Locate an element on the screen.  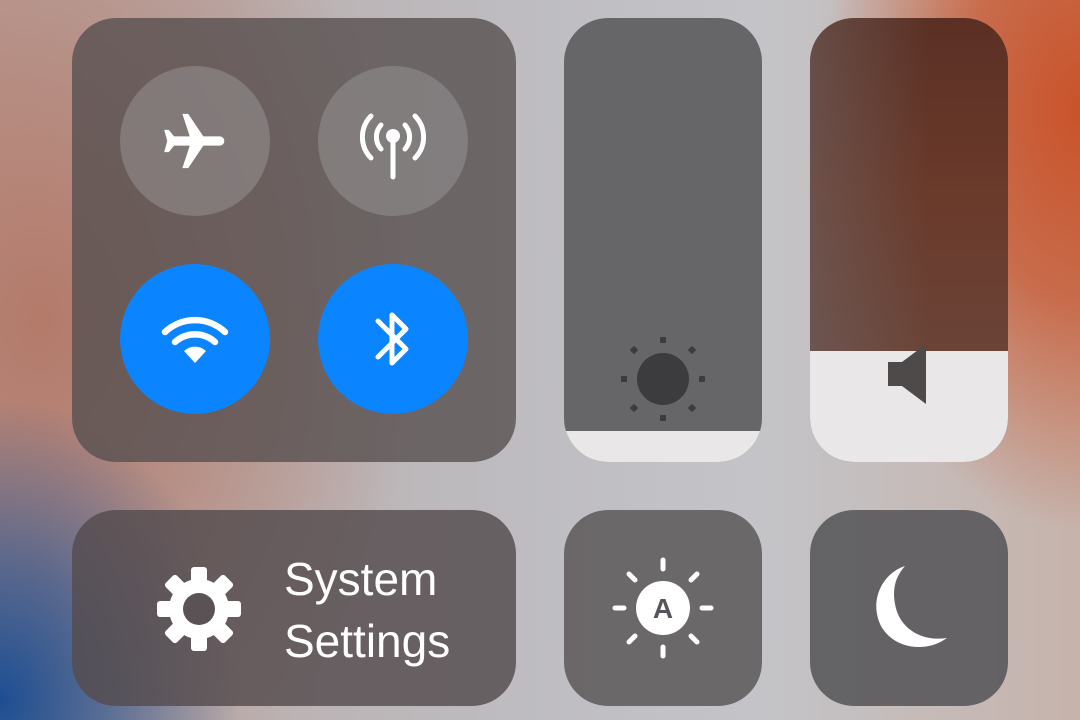
auto-brightness-letter: A is located at coordinates (663, 608).